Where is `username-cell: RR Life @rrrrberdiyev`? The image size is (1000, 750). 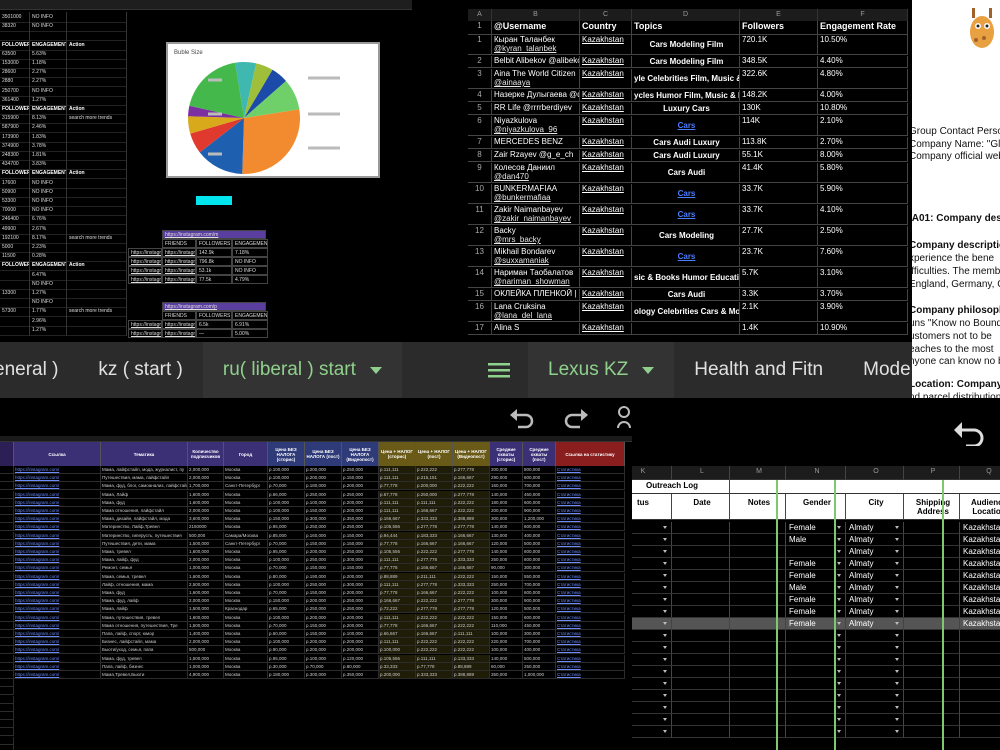 username-cell: RR Life @rrrrberdiyev is located at coordinates (536, 109).